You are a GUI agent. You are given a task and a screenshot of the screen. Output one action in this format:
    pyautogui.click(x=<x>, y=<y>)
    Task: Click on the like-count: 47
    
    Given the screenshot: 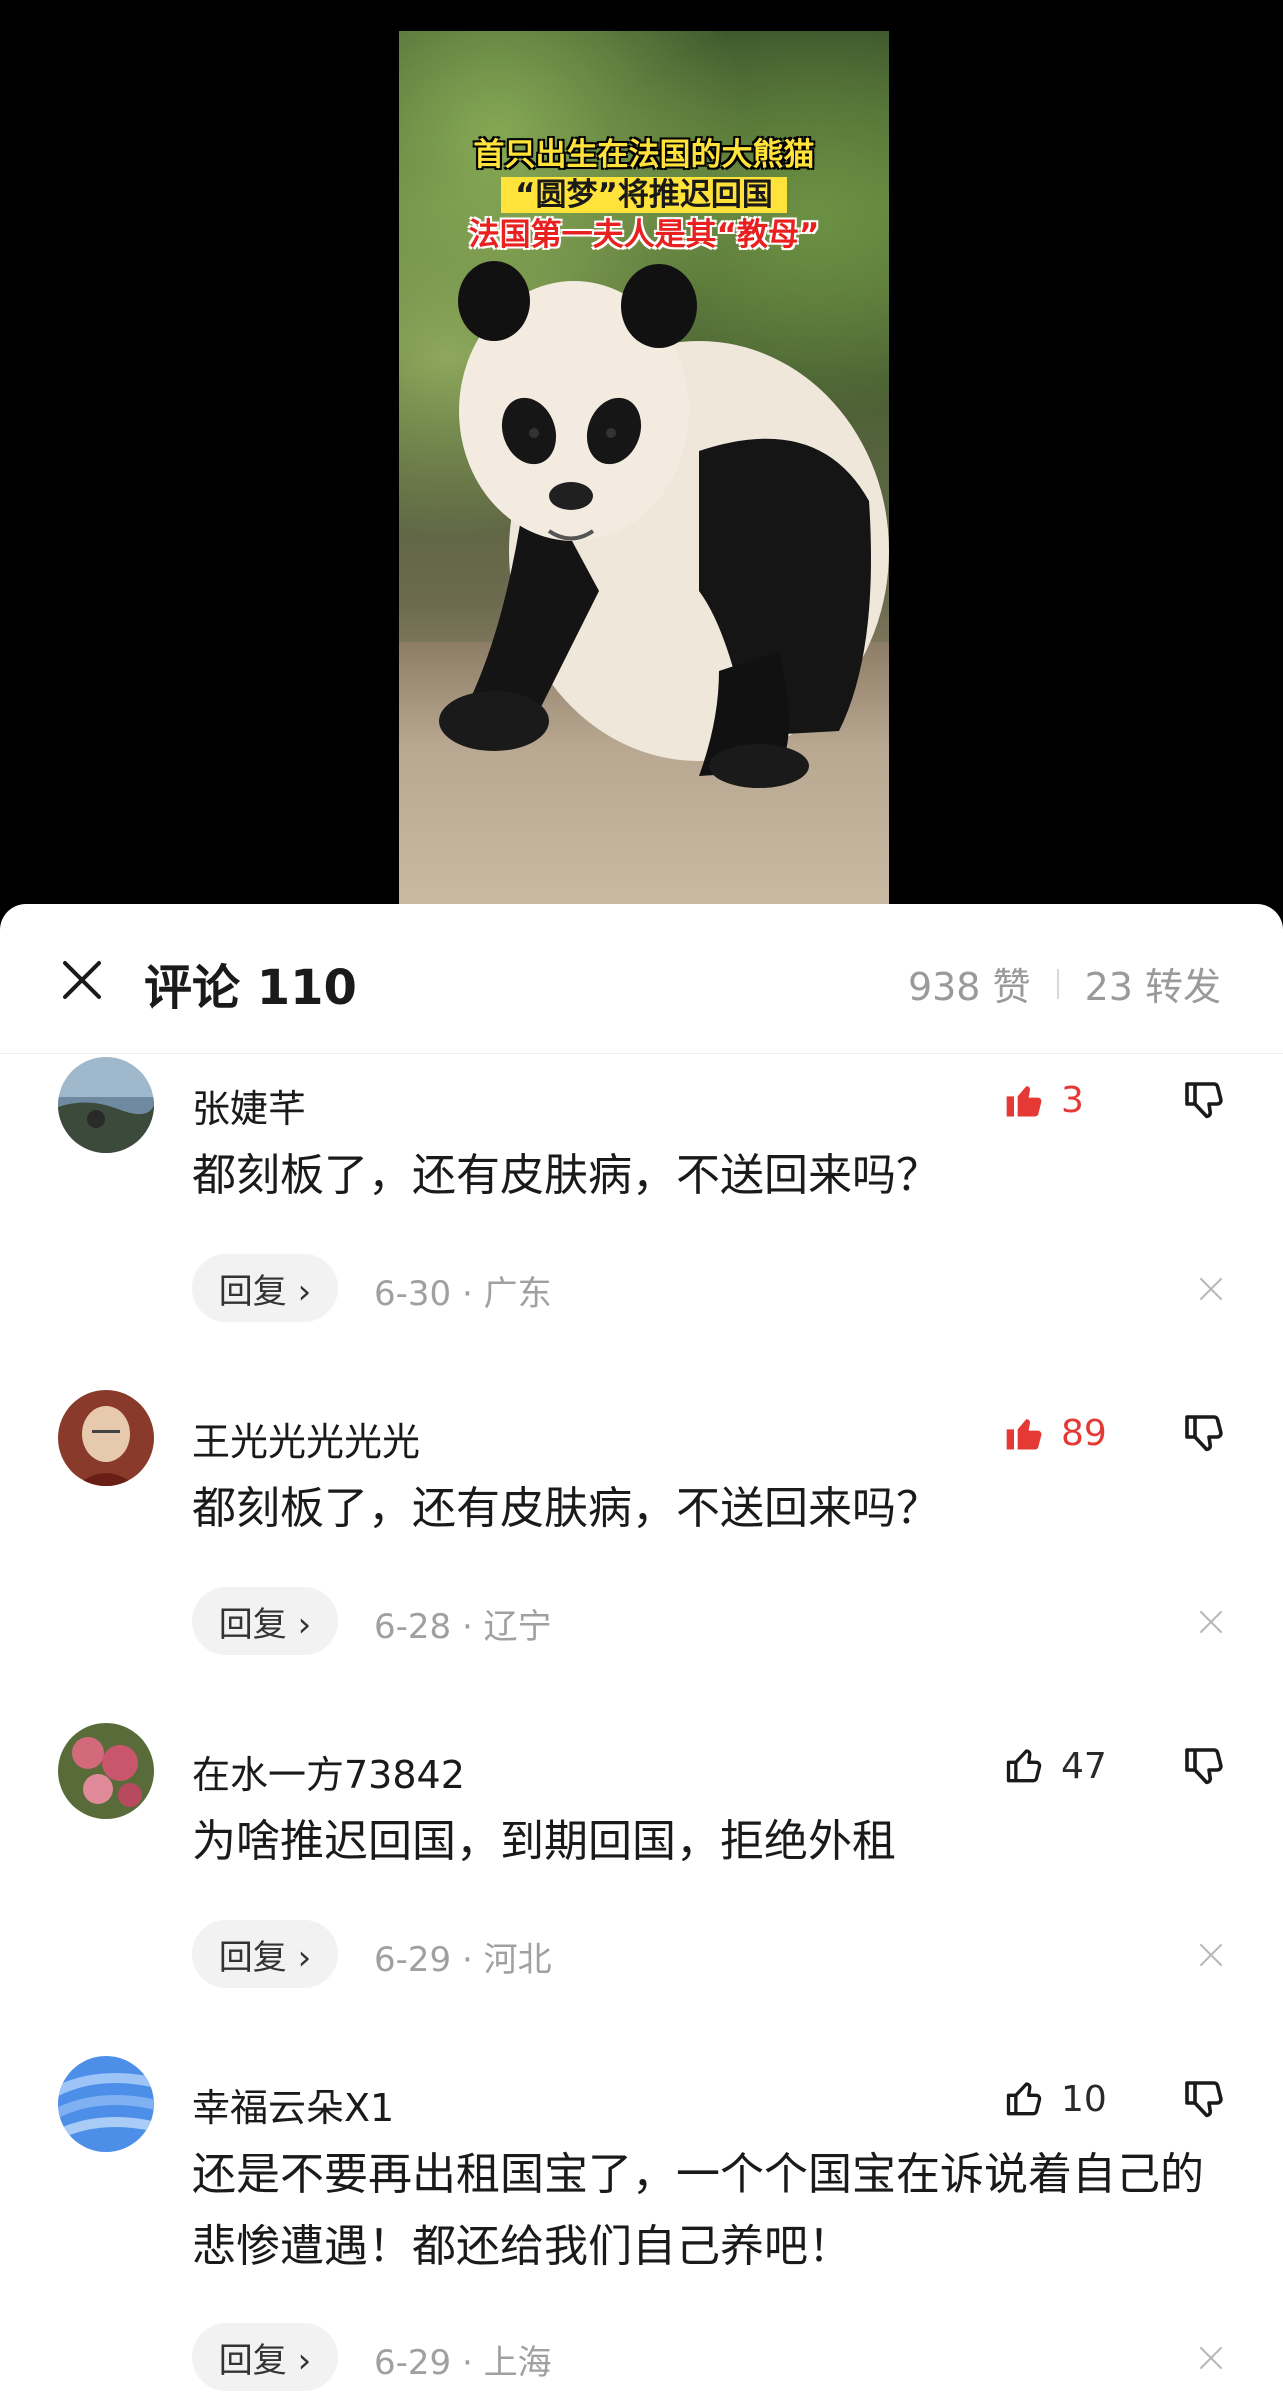 What is the action you would take?
    pyautogui.click(x=1084, y=1766)
    